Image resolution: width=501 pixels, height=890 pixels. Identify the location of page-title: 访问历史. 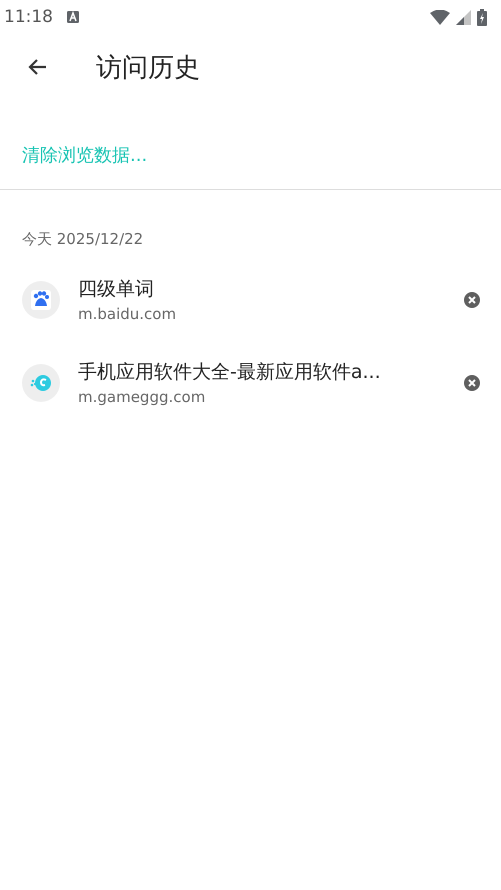
(148, 68).